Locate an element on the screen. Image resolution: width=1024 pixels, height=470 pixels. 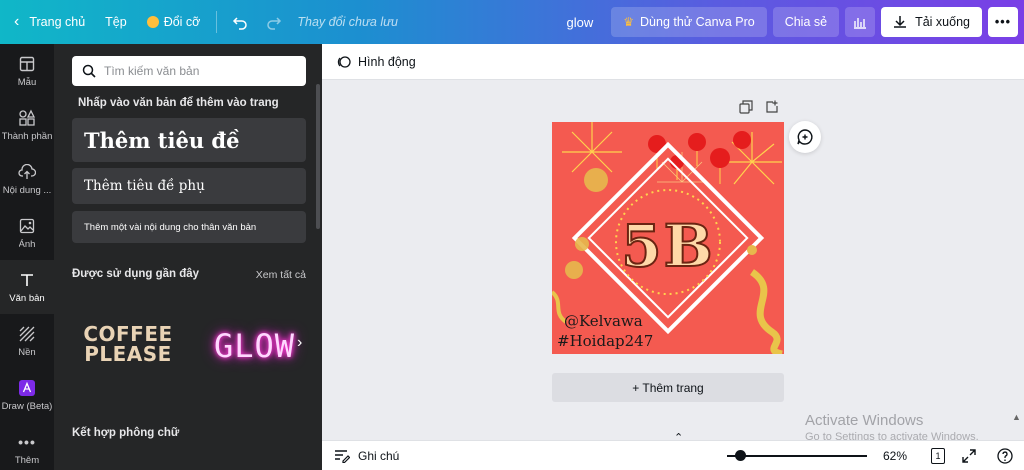
redo-button is located at coordinates (274, 22).